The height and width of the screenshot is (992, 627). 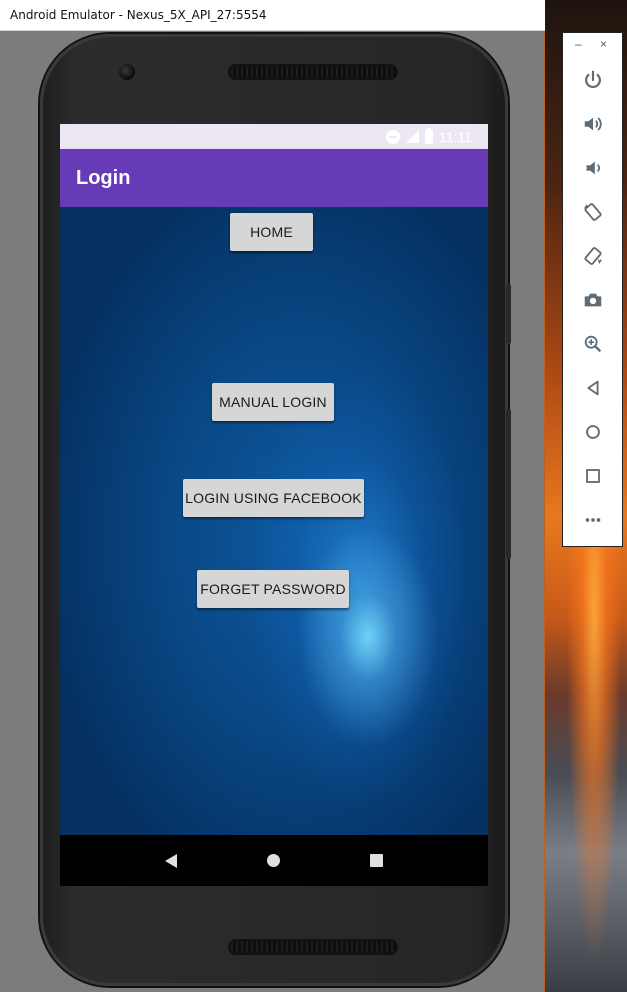 What do you see at coordinates (313, 947) in the screenshot?
I see `bottom-speaker` at bounding box center [313, 947].